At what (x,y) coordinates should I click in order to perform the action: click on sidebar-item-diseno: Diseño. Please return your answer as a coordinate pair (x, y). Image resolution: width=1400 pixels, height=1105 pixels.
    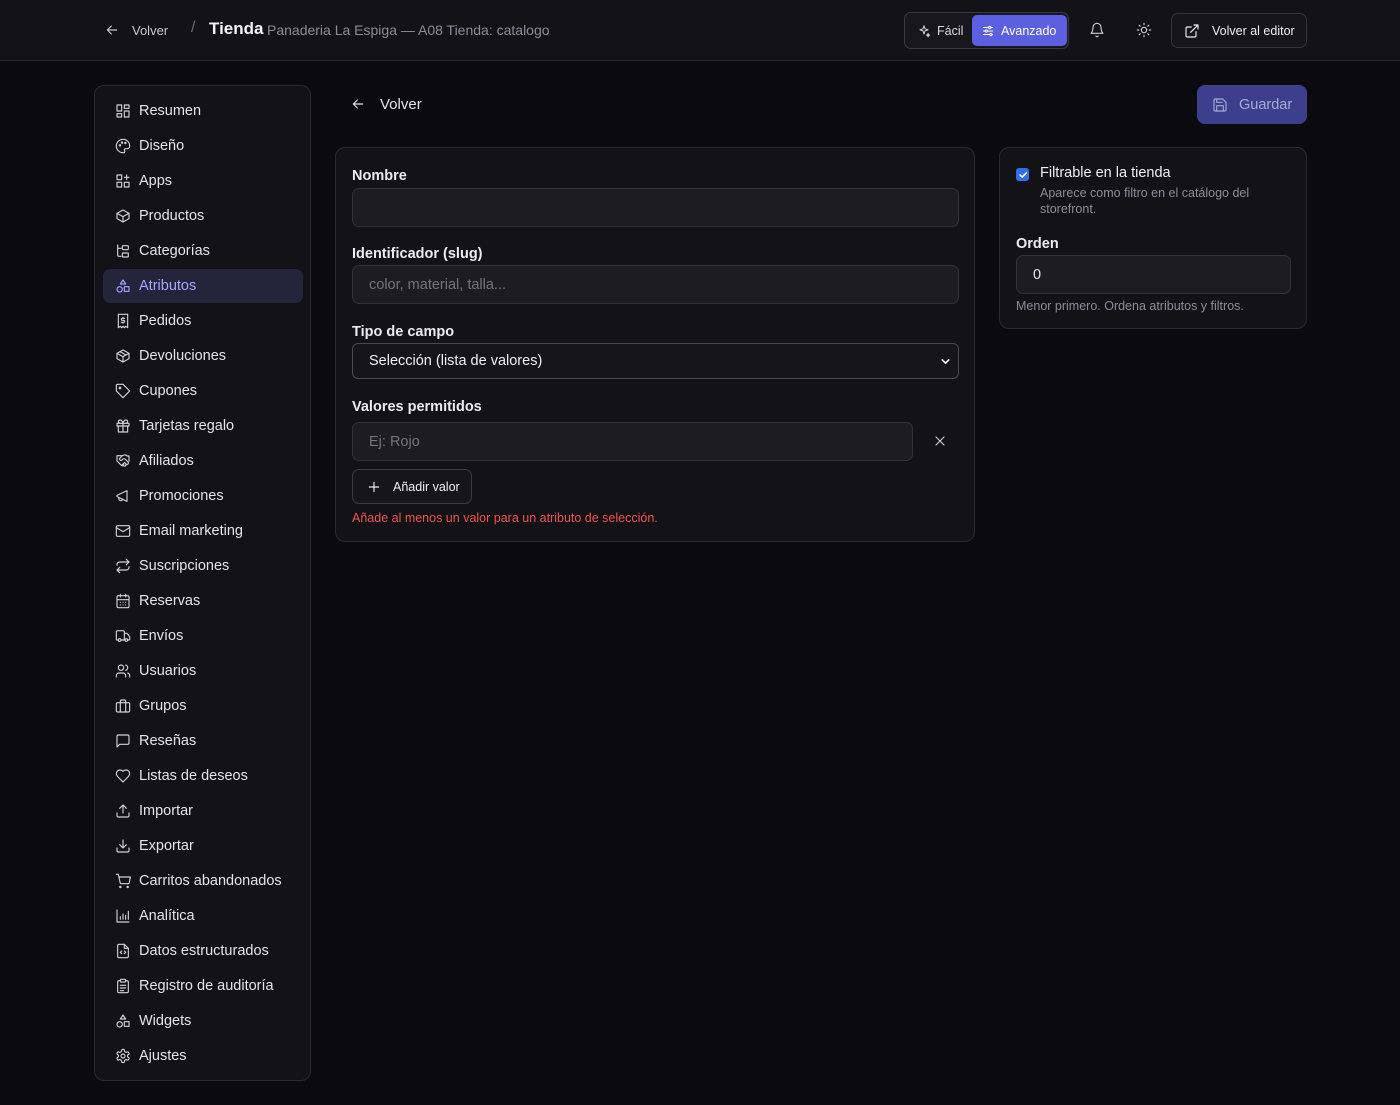
    Looking at the image, I should click on (203, 146).